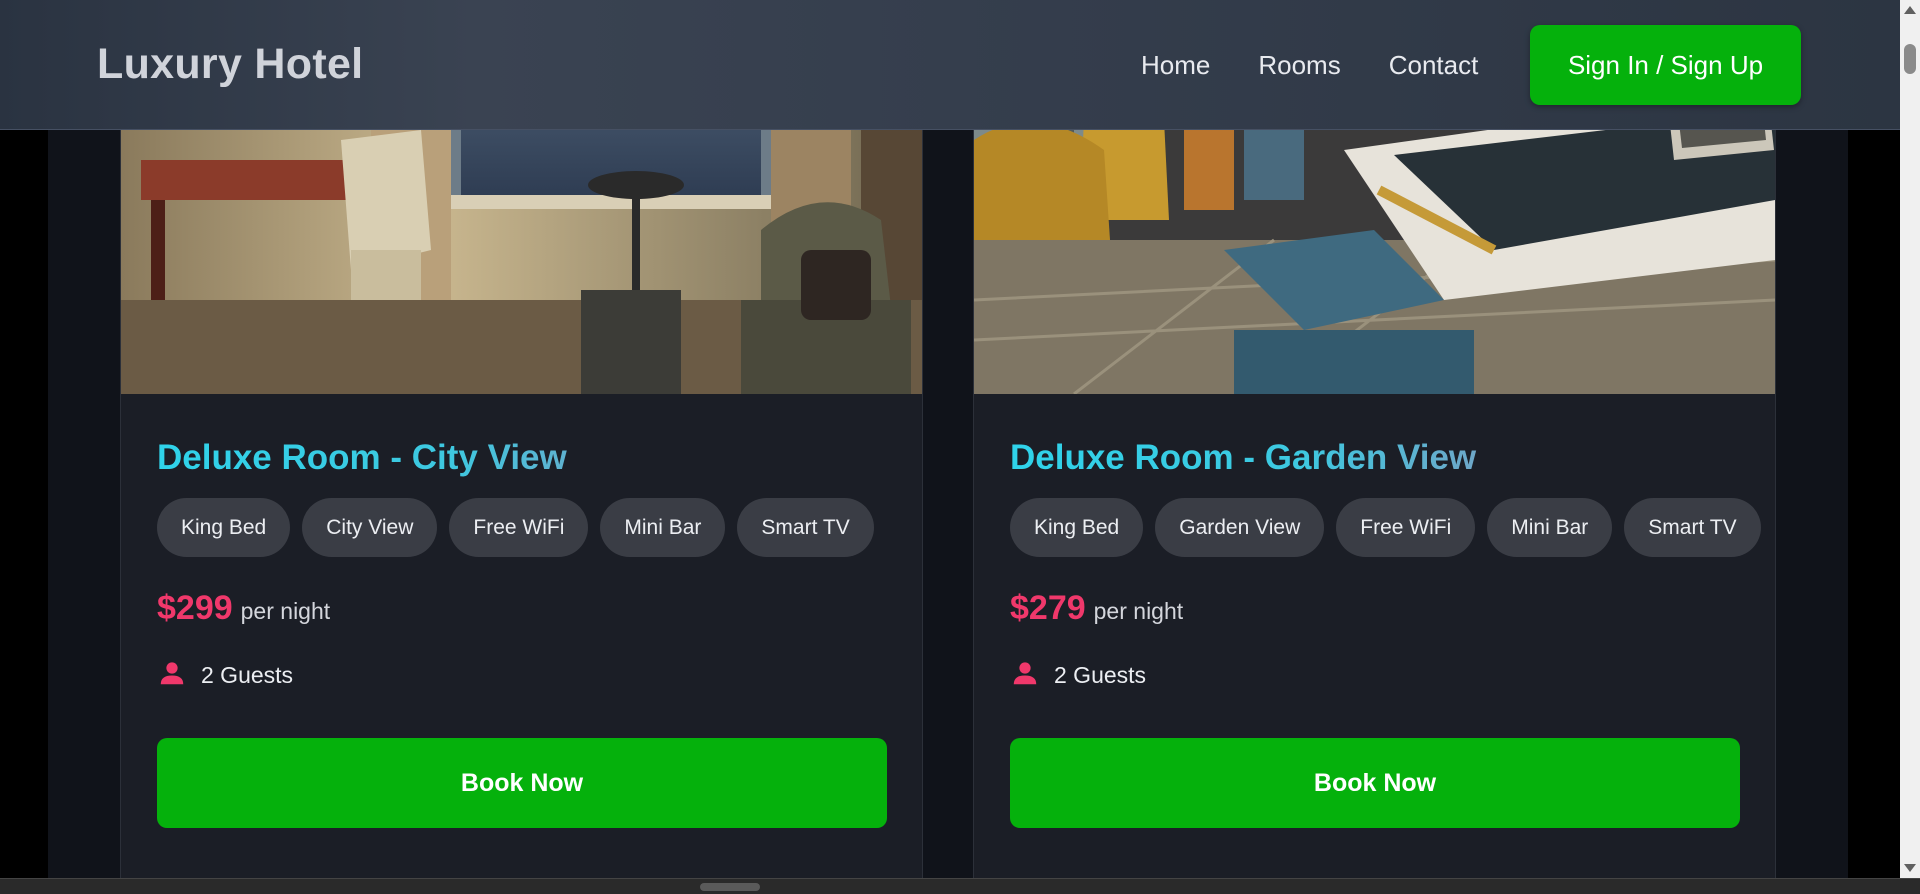 Image resolution: width=1920 pixels, height=894 pixels. Describe the element at coordinates (1910, 10) in the screenshot. I see `scroll-up-arrow-icon` at that location.